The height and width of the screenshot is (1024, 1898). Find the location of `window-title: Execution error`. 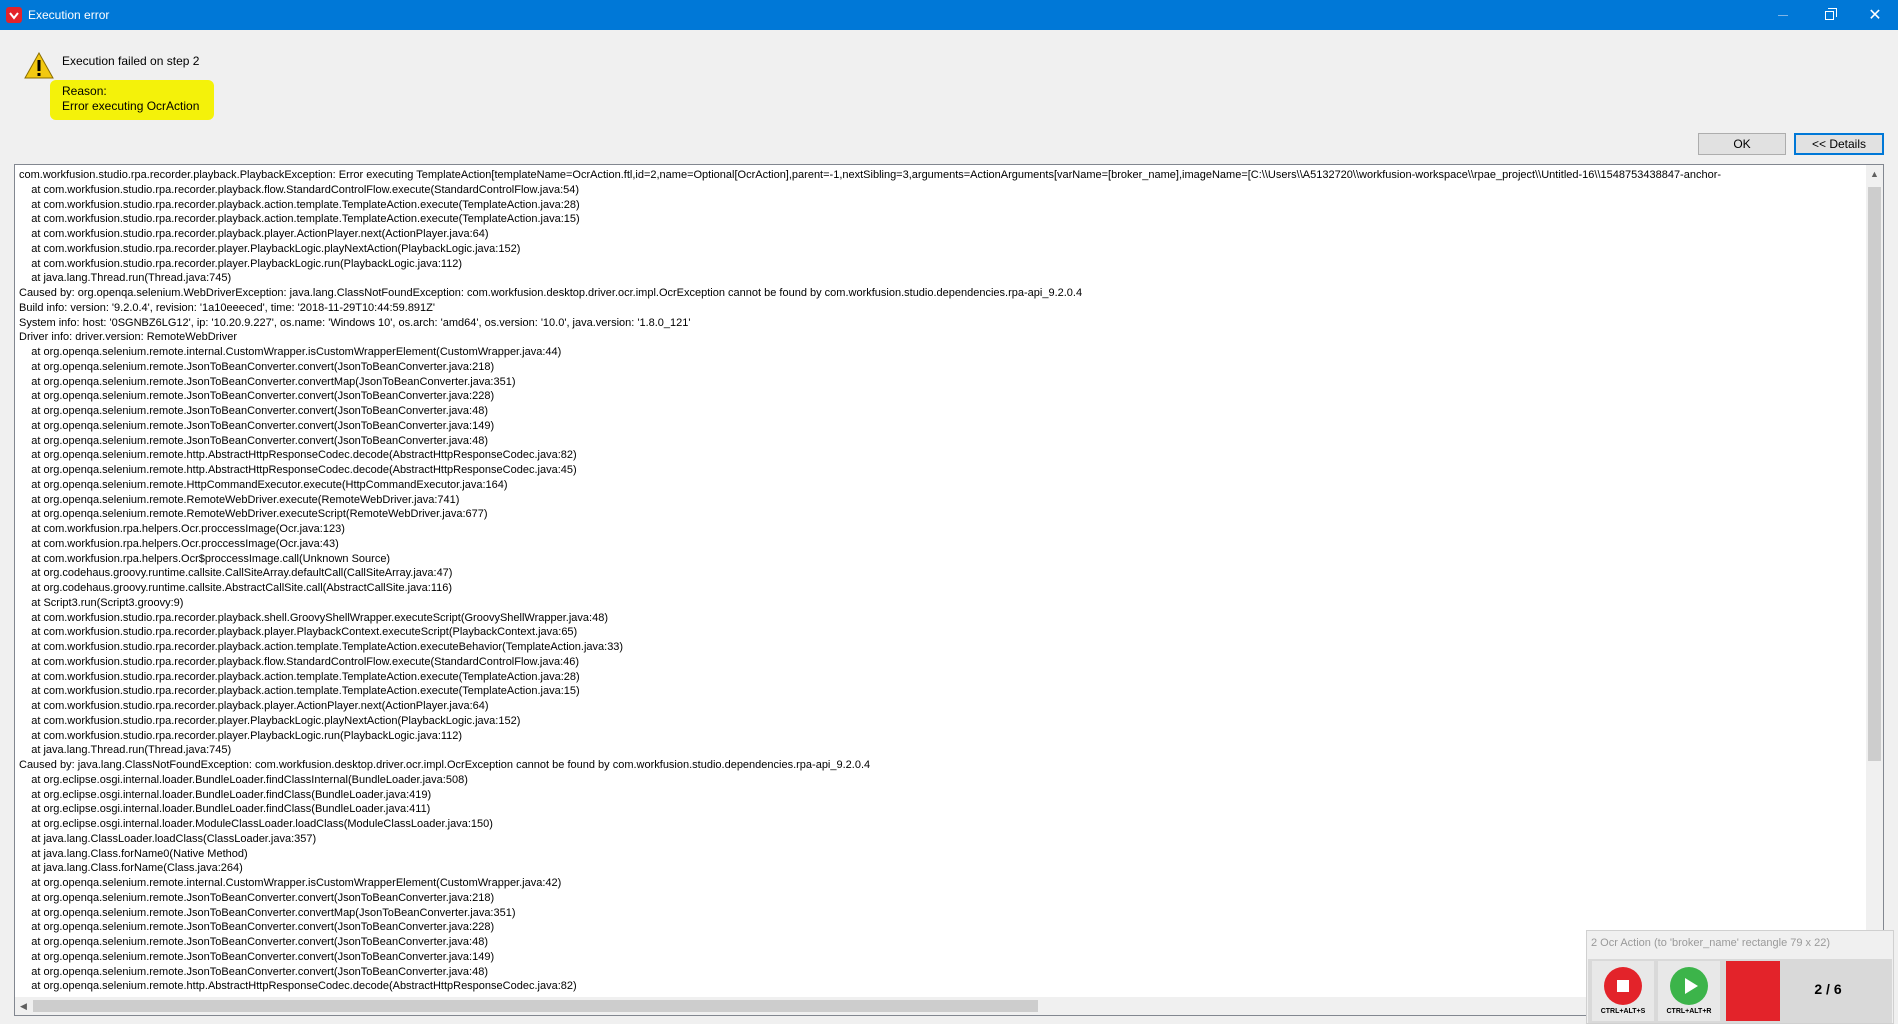

window-title: Execution error is located at coordinates (69, 15).